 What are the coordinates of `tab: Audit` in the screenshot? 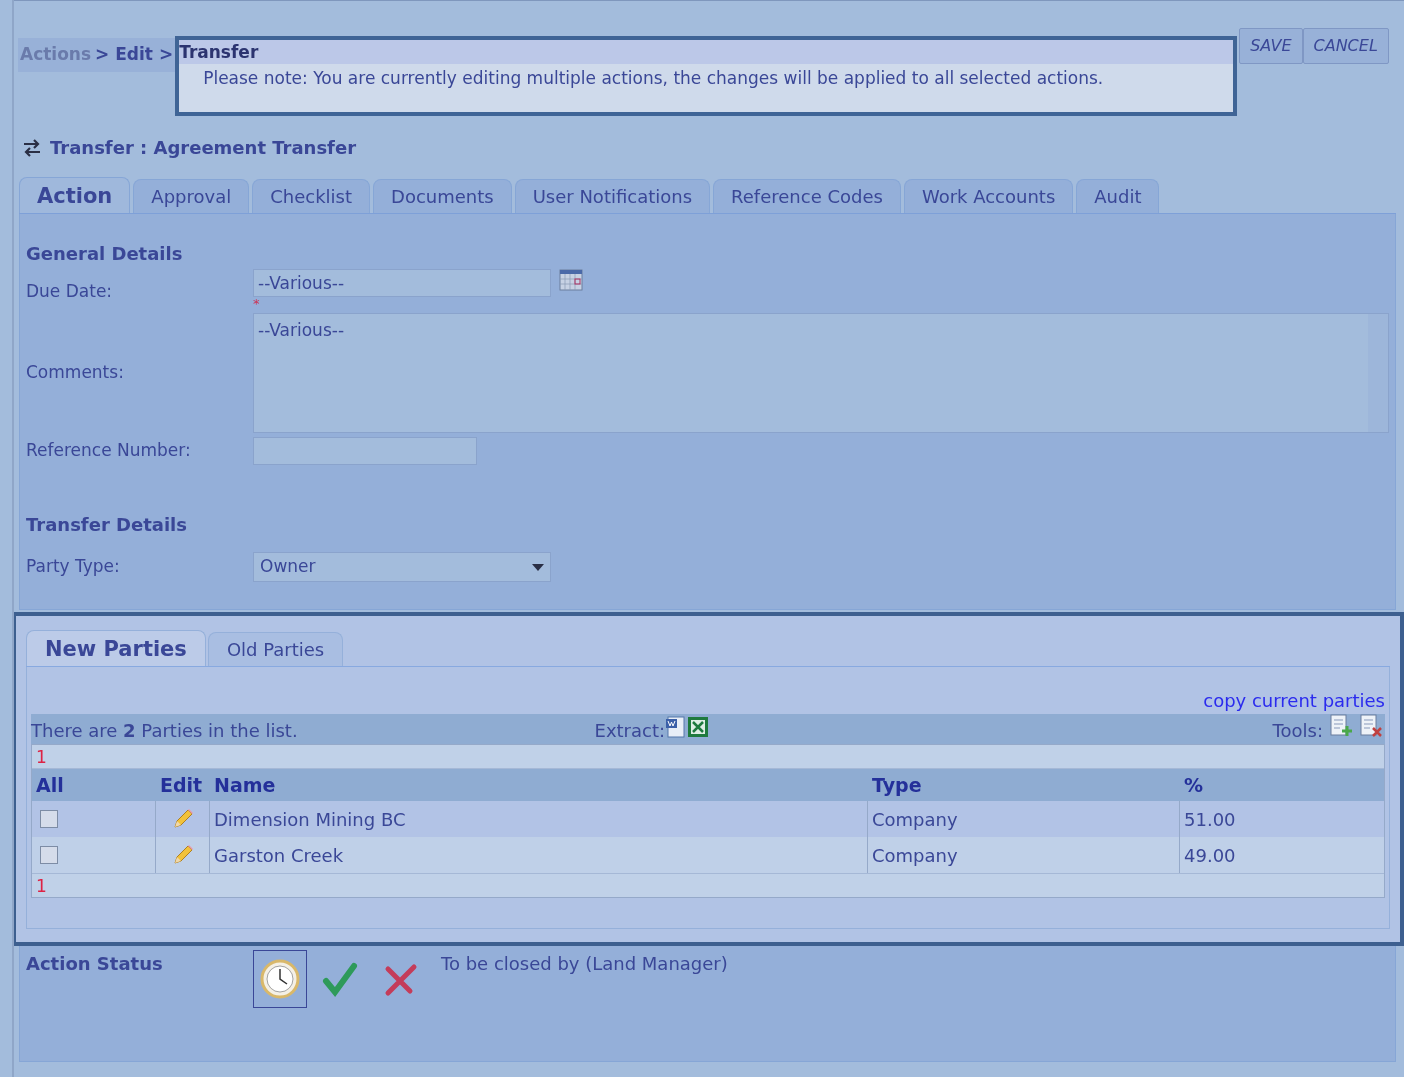 It's located at (1118, 196).